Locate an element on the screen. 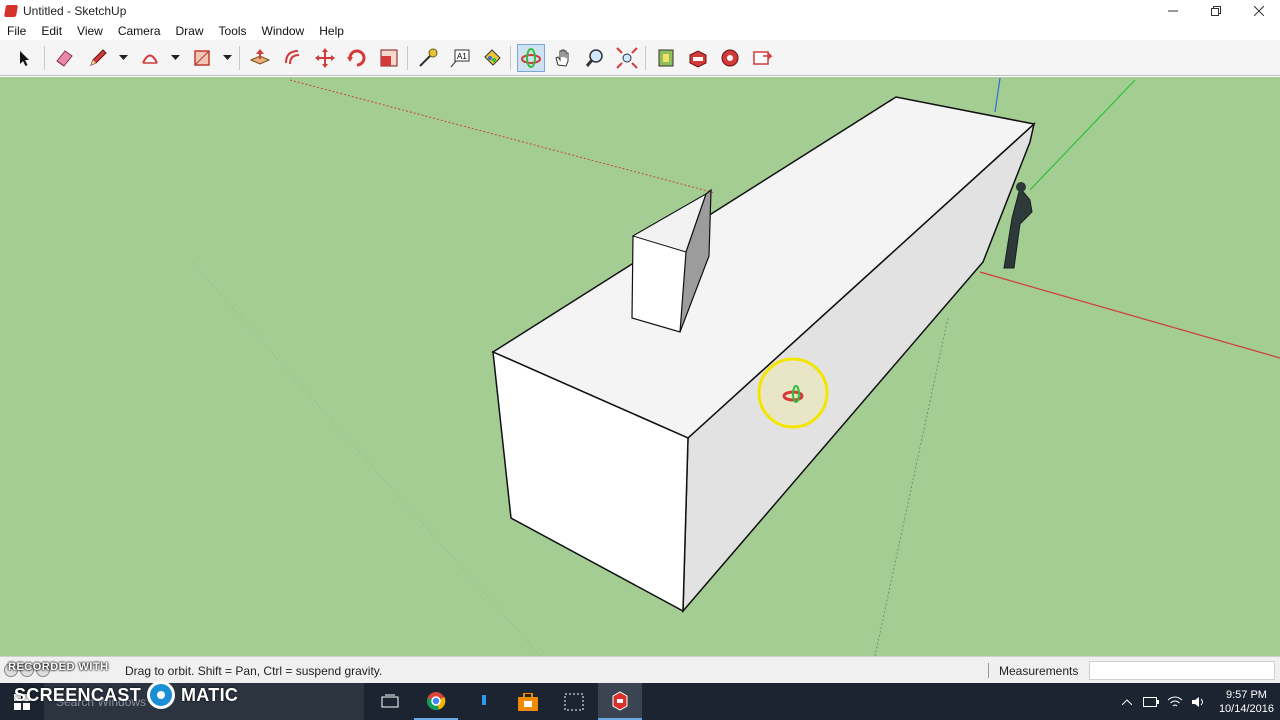  screencast-watermark: SCREENCAST MATIC is located at coordinates (126, 695).